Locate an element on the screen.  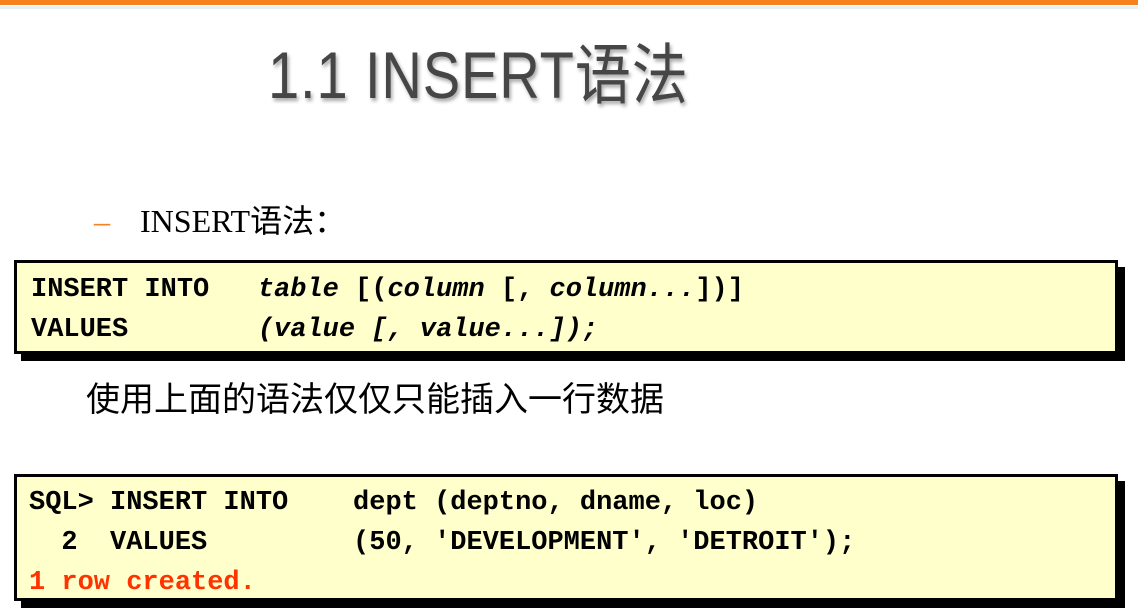
syntax-line-2: VALUES (value [, value...]); is located at coordinates (573, 330).